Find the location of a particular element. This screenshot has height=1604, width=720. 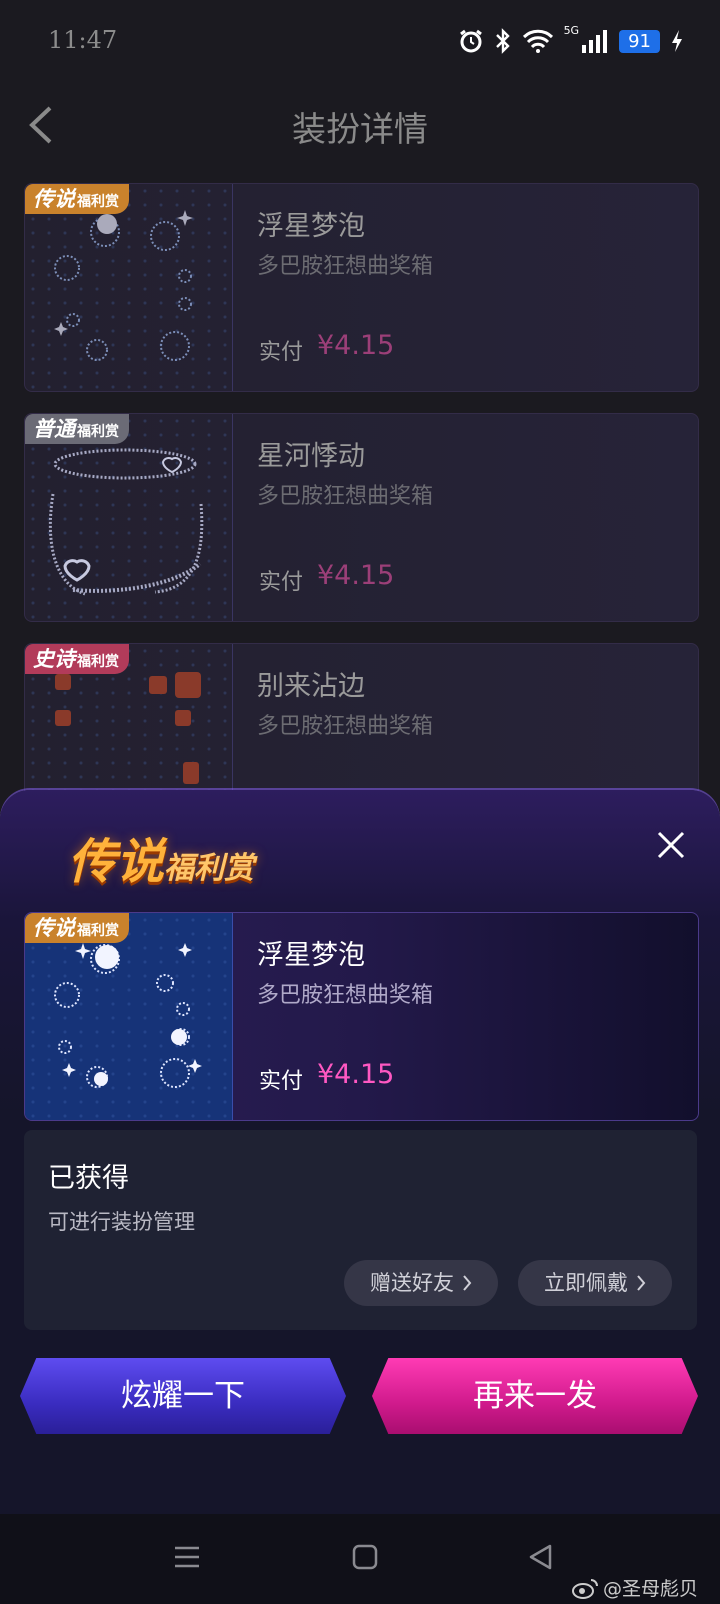

bluetooth-icon is located at coordinates (502, 41).